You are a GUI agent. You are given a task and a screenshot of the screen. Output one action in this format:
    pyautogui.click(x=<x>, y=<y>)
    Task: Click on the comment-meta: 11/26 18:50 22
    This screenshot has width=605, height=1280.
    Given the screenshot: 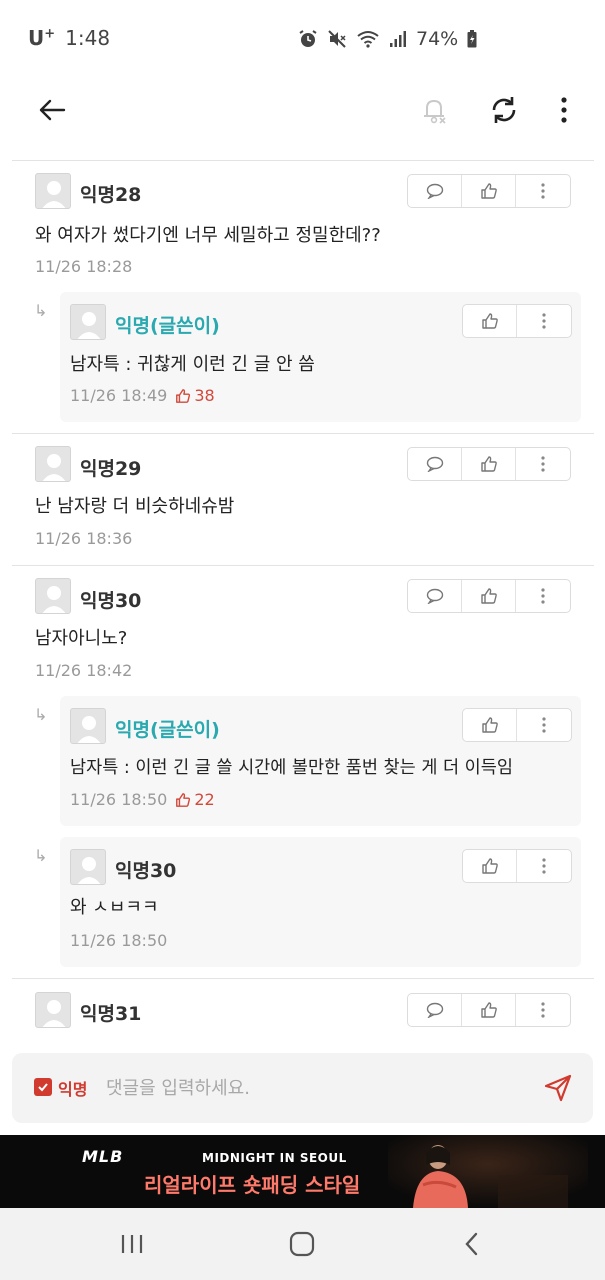 What is the action you would take?
    pyautogui.click(x=142, y=799)
    